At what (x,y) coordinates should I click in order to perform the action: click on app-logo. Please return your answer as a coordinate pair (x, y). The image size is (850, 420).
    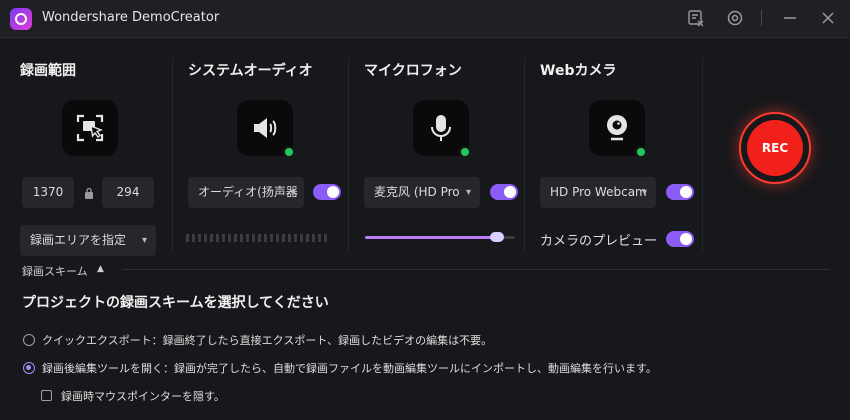
    Looking at the image, I should click on (21, 19).